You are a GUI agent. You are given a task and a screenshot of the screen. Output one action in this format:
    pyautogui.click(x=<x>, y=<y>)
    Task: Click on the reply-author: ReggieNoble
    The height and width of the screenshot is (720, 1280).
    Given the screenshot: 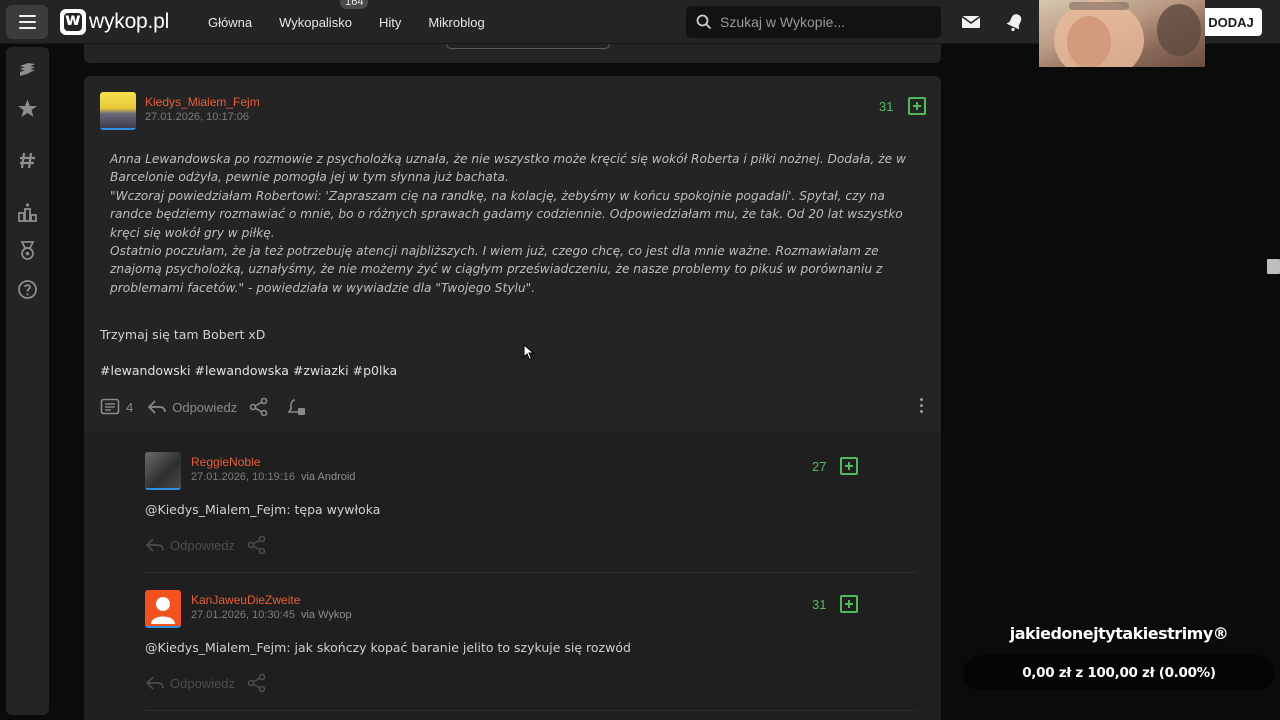 What is the action you would take?
    pyautogui.click(x=225, y=462)
    